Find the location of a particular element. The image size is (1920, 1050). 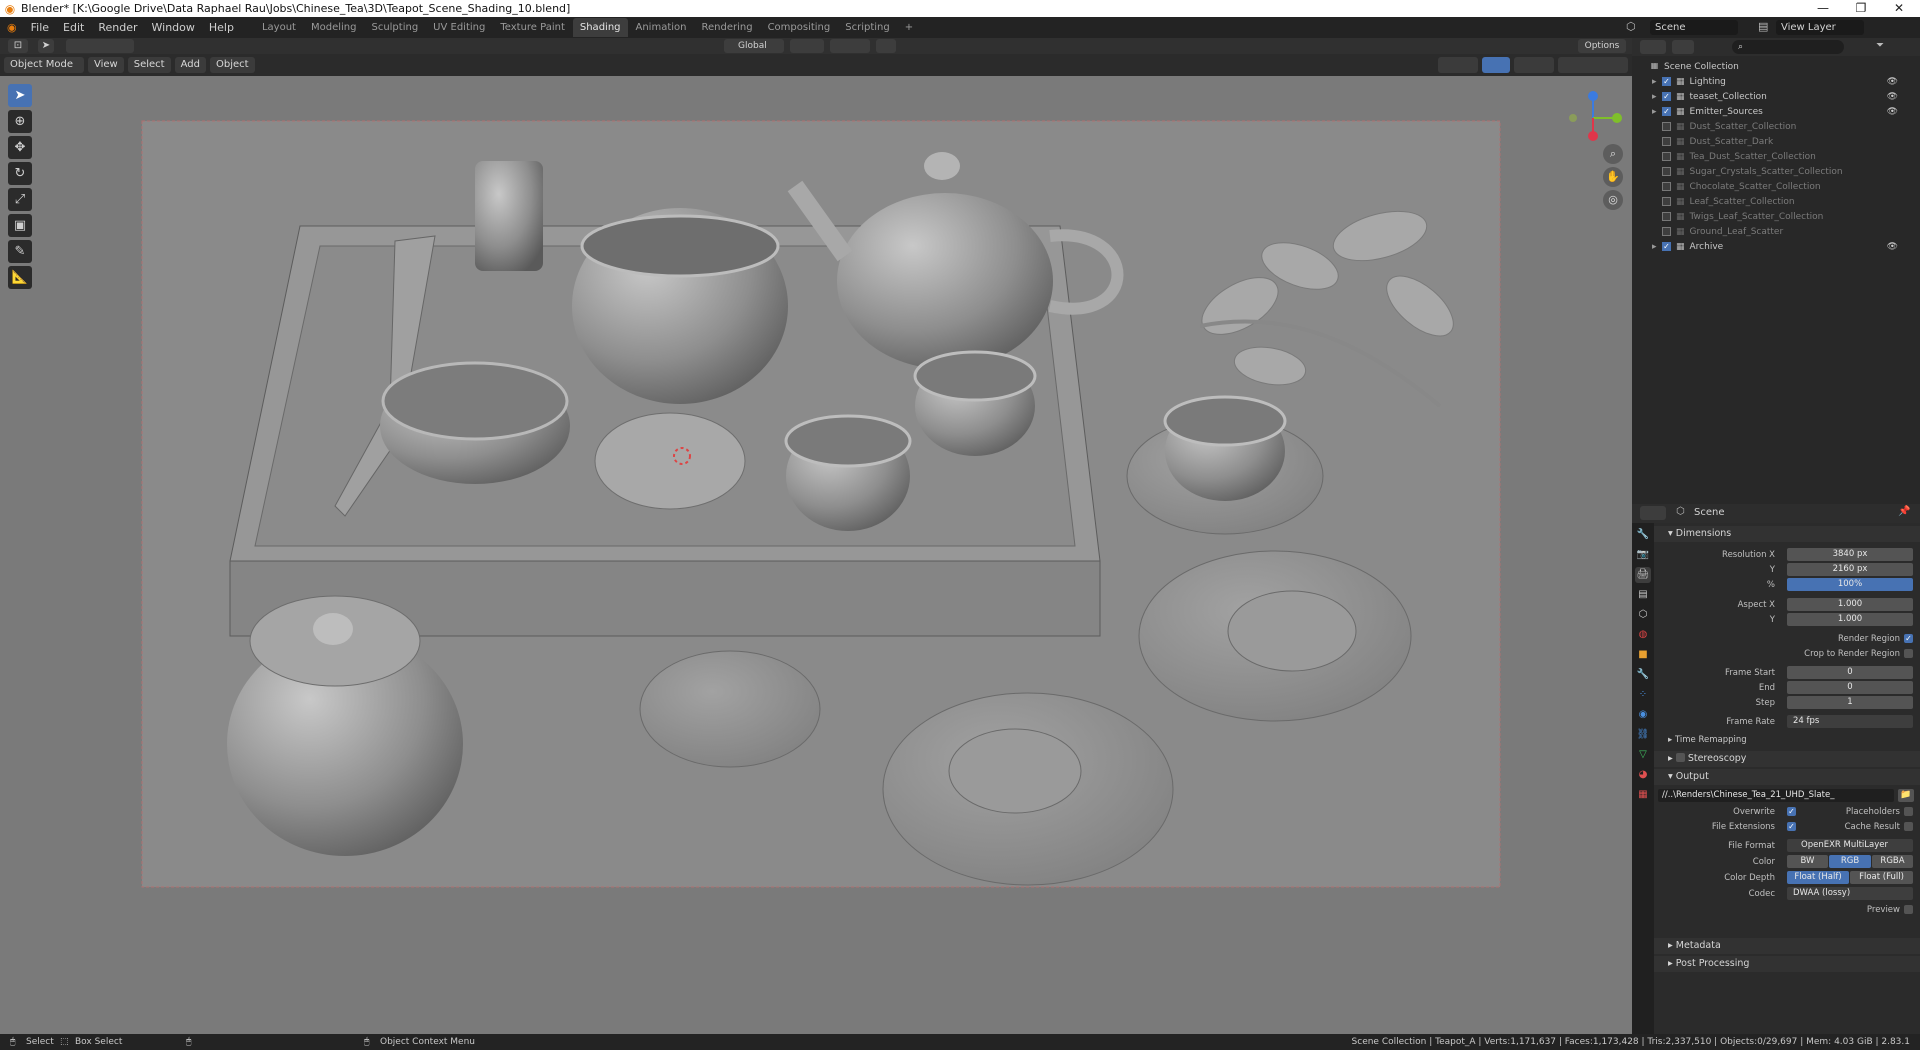

pan-hand-icon: ✋ is located at coordinates (1613, 177).